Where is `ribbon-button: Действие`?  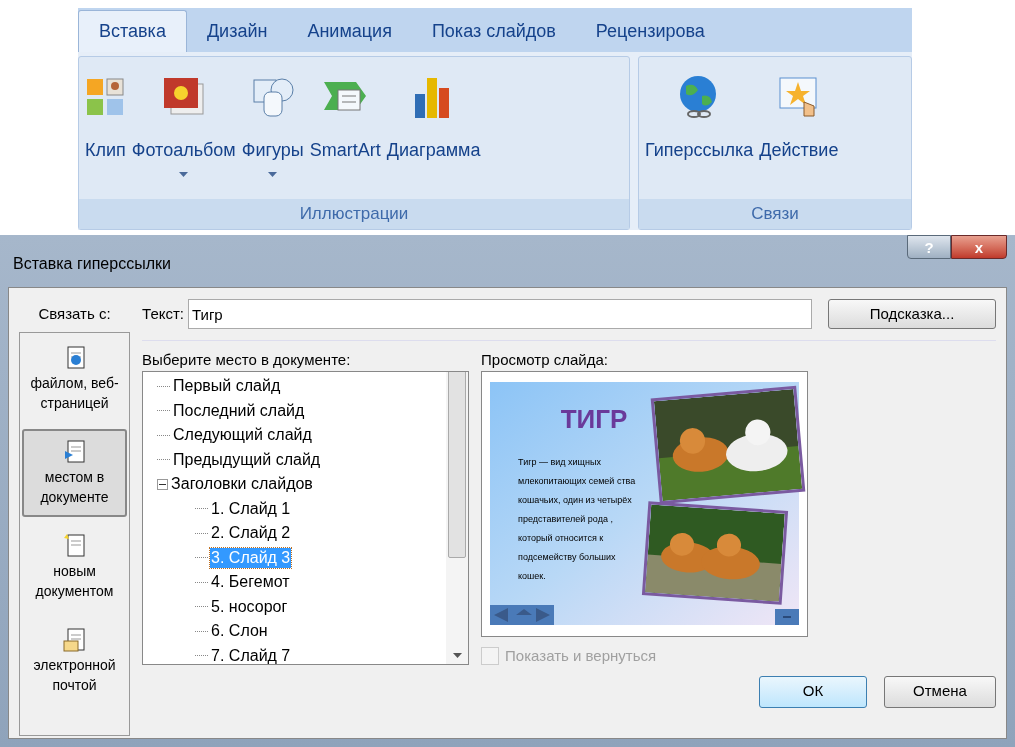
ribbon-button: Действие is located at coordinates (799, 128).